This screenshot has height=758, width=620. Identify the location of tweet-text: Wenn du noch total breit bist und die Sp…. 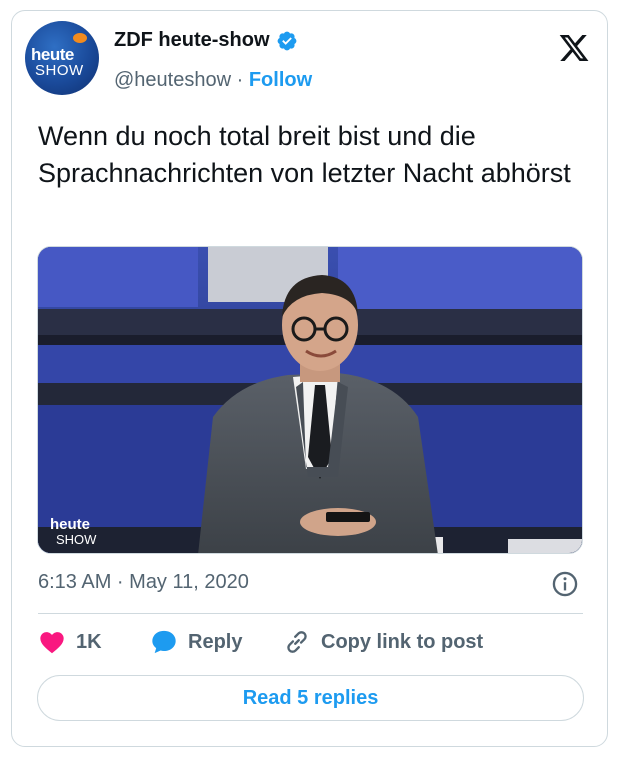
(304, 154).